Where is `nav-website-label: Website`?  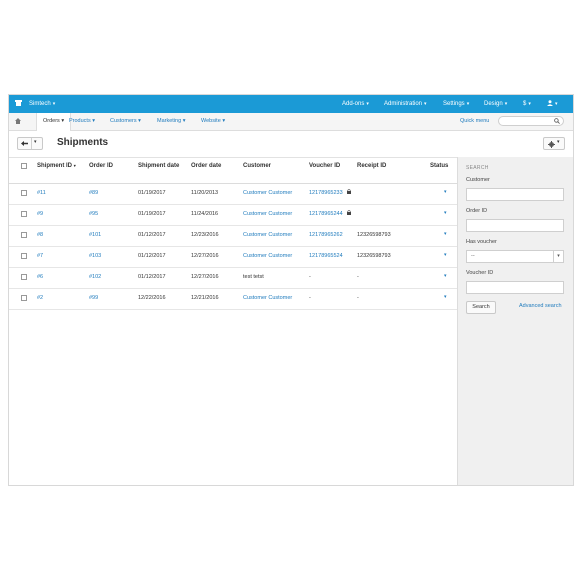 nav-website-label: Website is located at coordinates (211, 121).